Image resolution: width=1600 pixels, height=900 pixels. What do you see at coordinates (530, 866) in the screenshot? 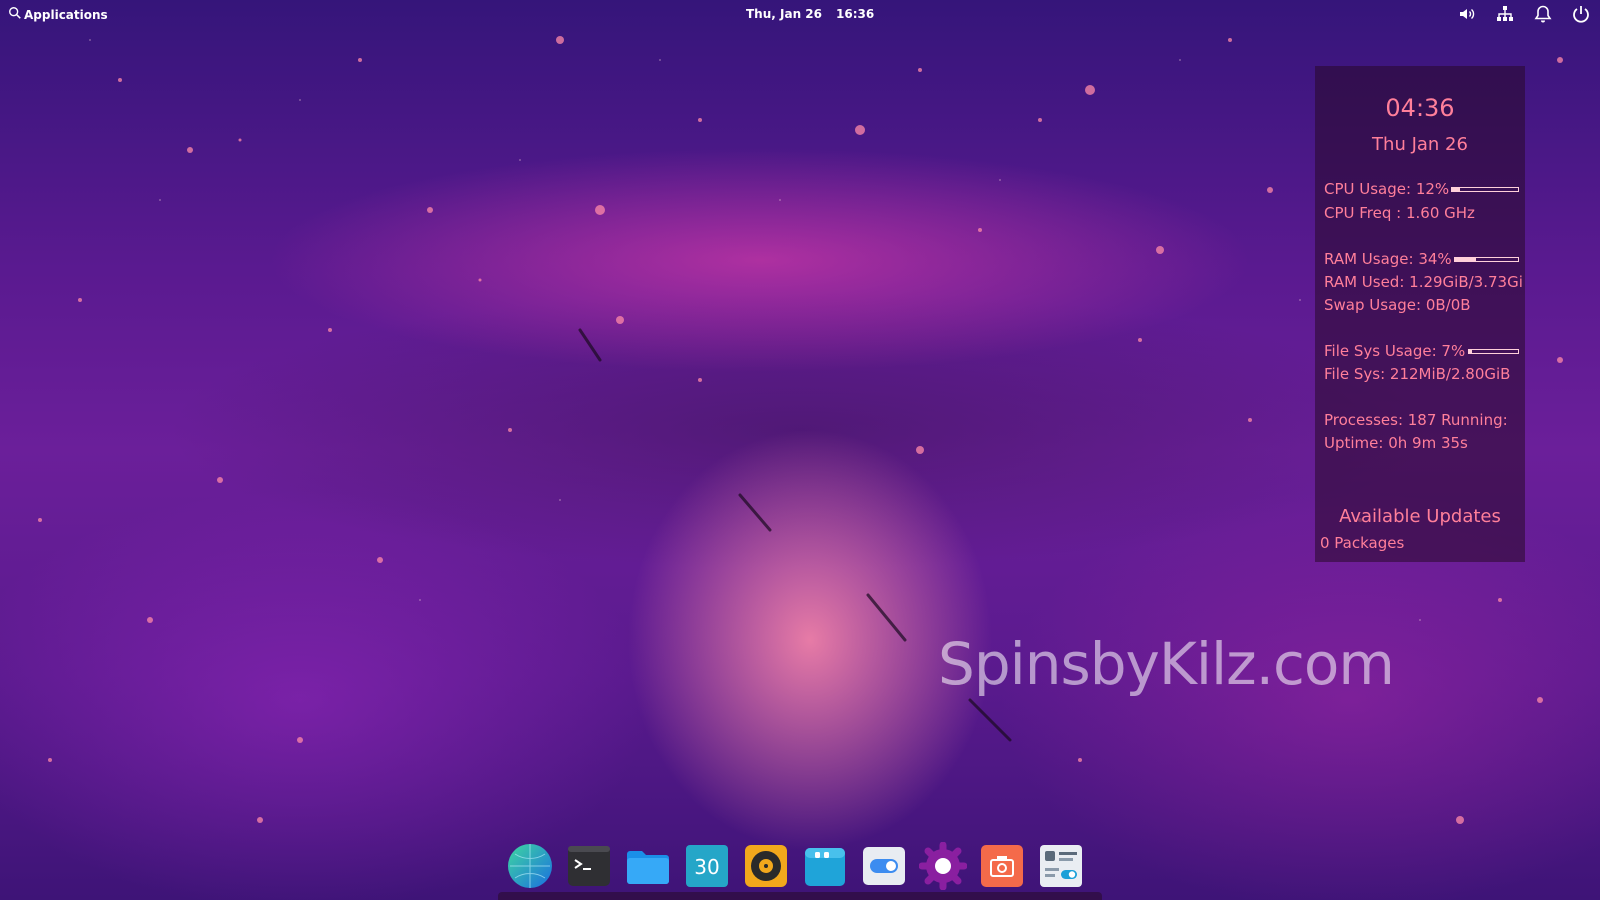
I see `web-browser-icon` at bounding box center [530, 866].